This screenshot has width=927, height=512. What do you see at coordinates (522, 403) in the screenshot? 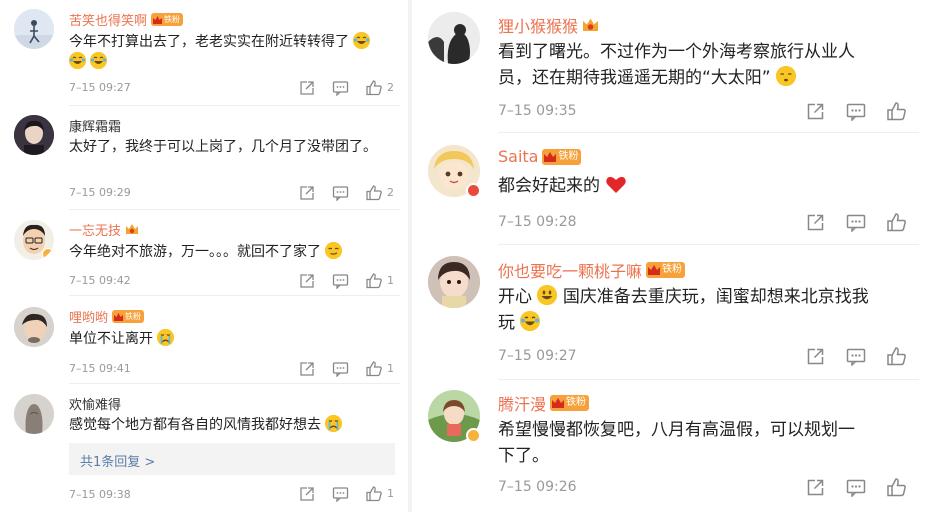
I see `username: 腾汗漫` at bounding box center [522, 403].